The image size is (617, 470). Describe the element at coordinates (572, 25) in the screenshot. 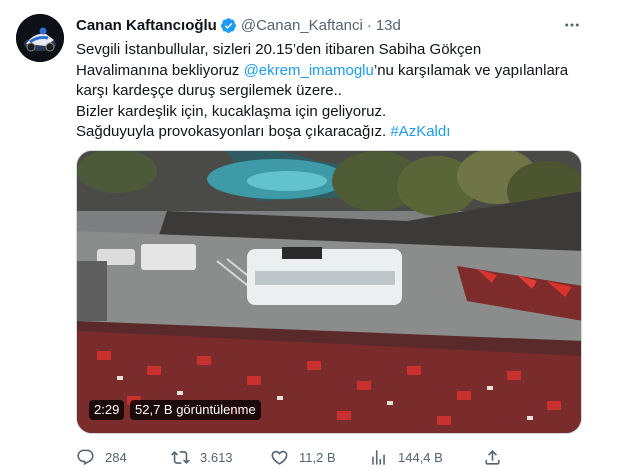

I see `more-options-icon` at that location.